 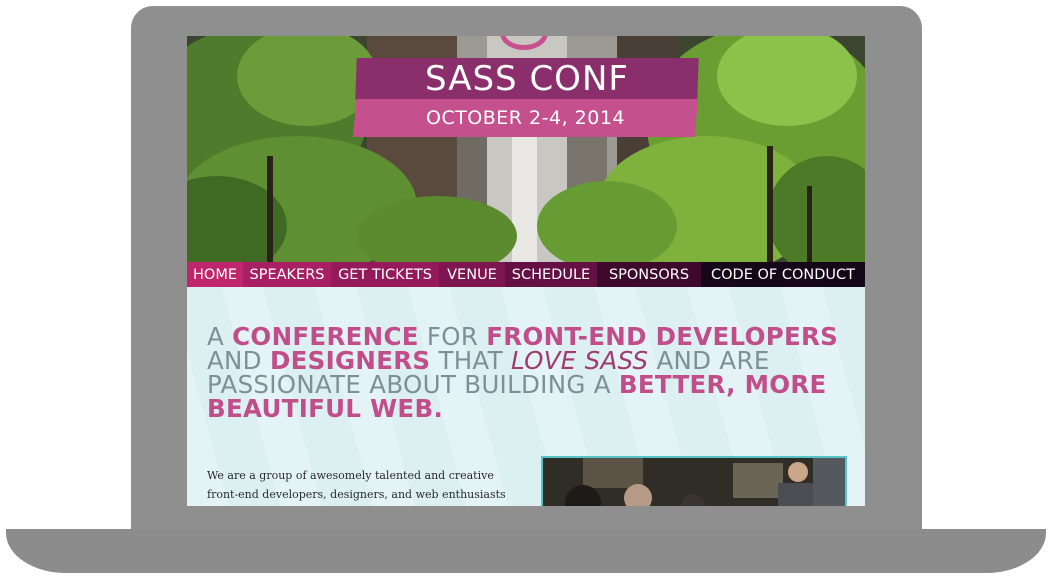 I want to click on nav-venue: VENUE, so click(x=472, y=274).